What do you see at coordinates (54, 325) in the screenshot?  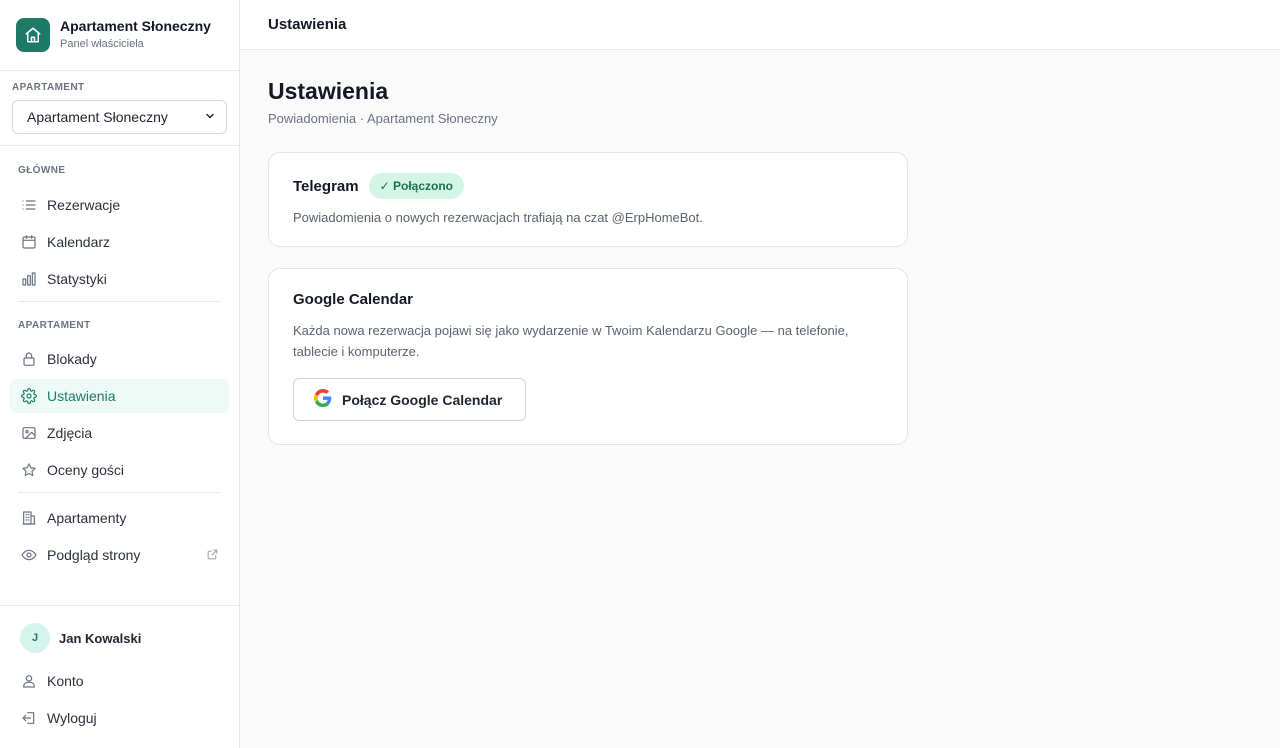 I see `nav-apartment-label: APARTAMENT` at bounding box center [54, 325].